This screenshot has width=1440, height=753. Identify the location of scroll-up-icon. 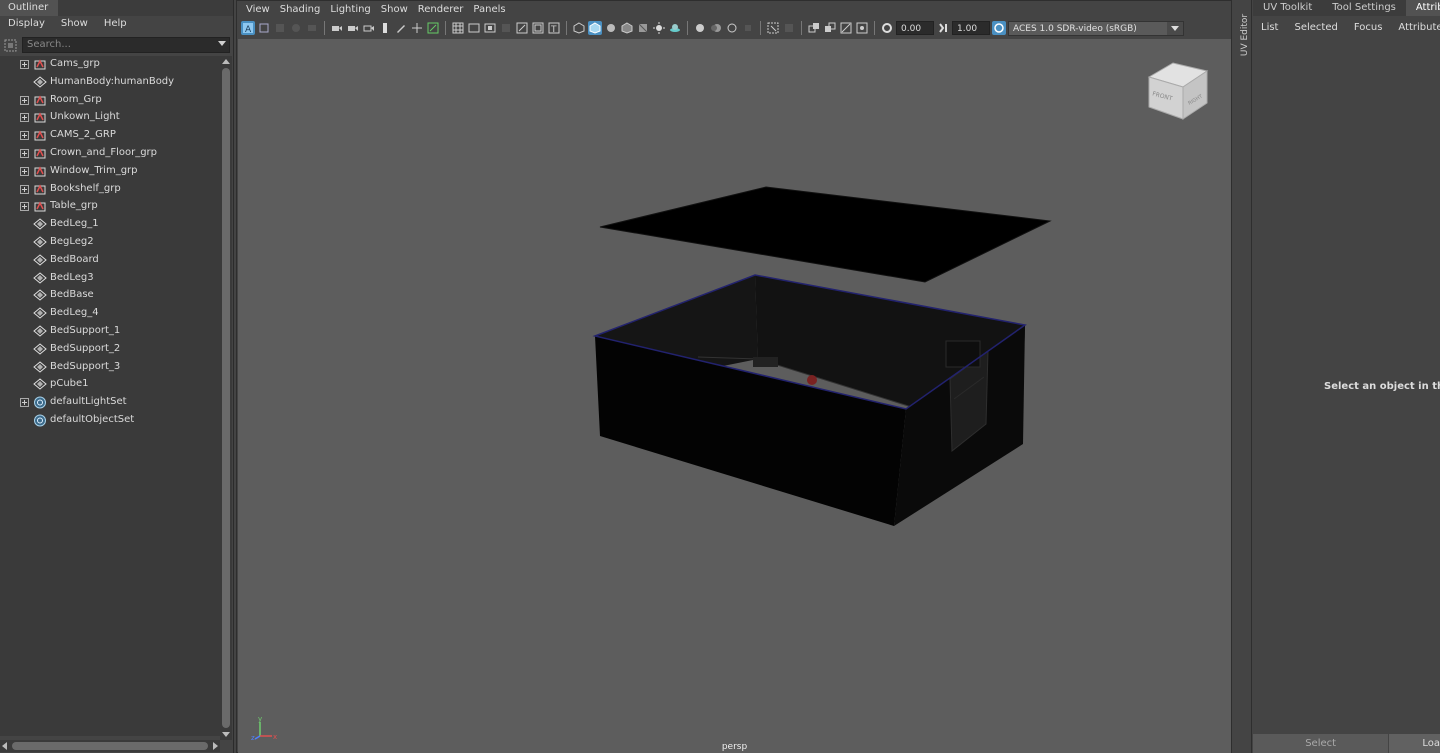
(226, 61).